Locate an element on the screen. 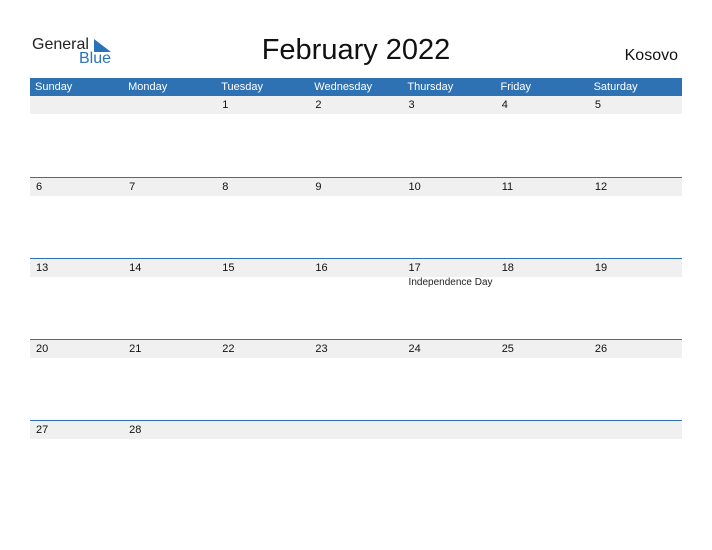 The height and width of the screenshot is (550, 712). day-number: 11 is located at coordinates (507, 187).